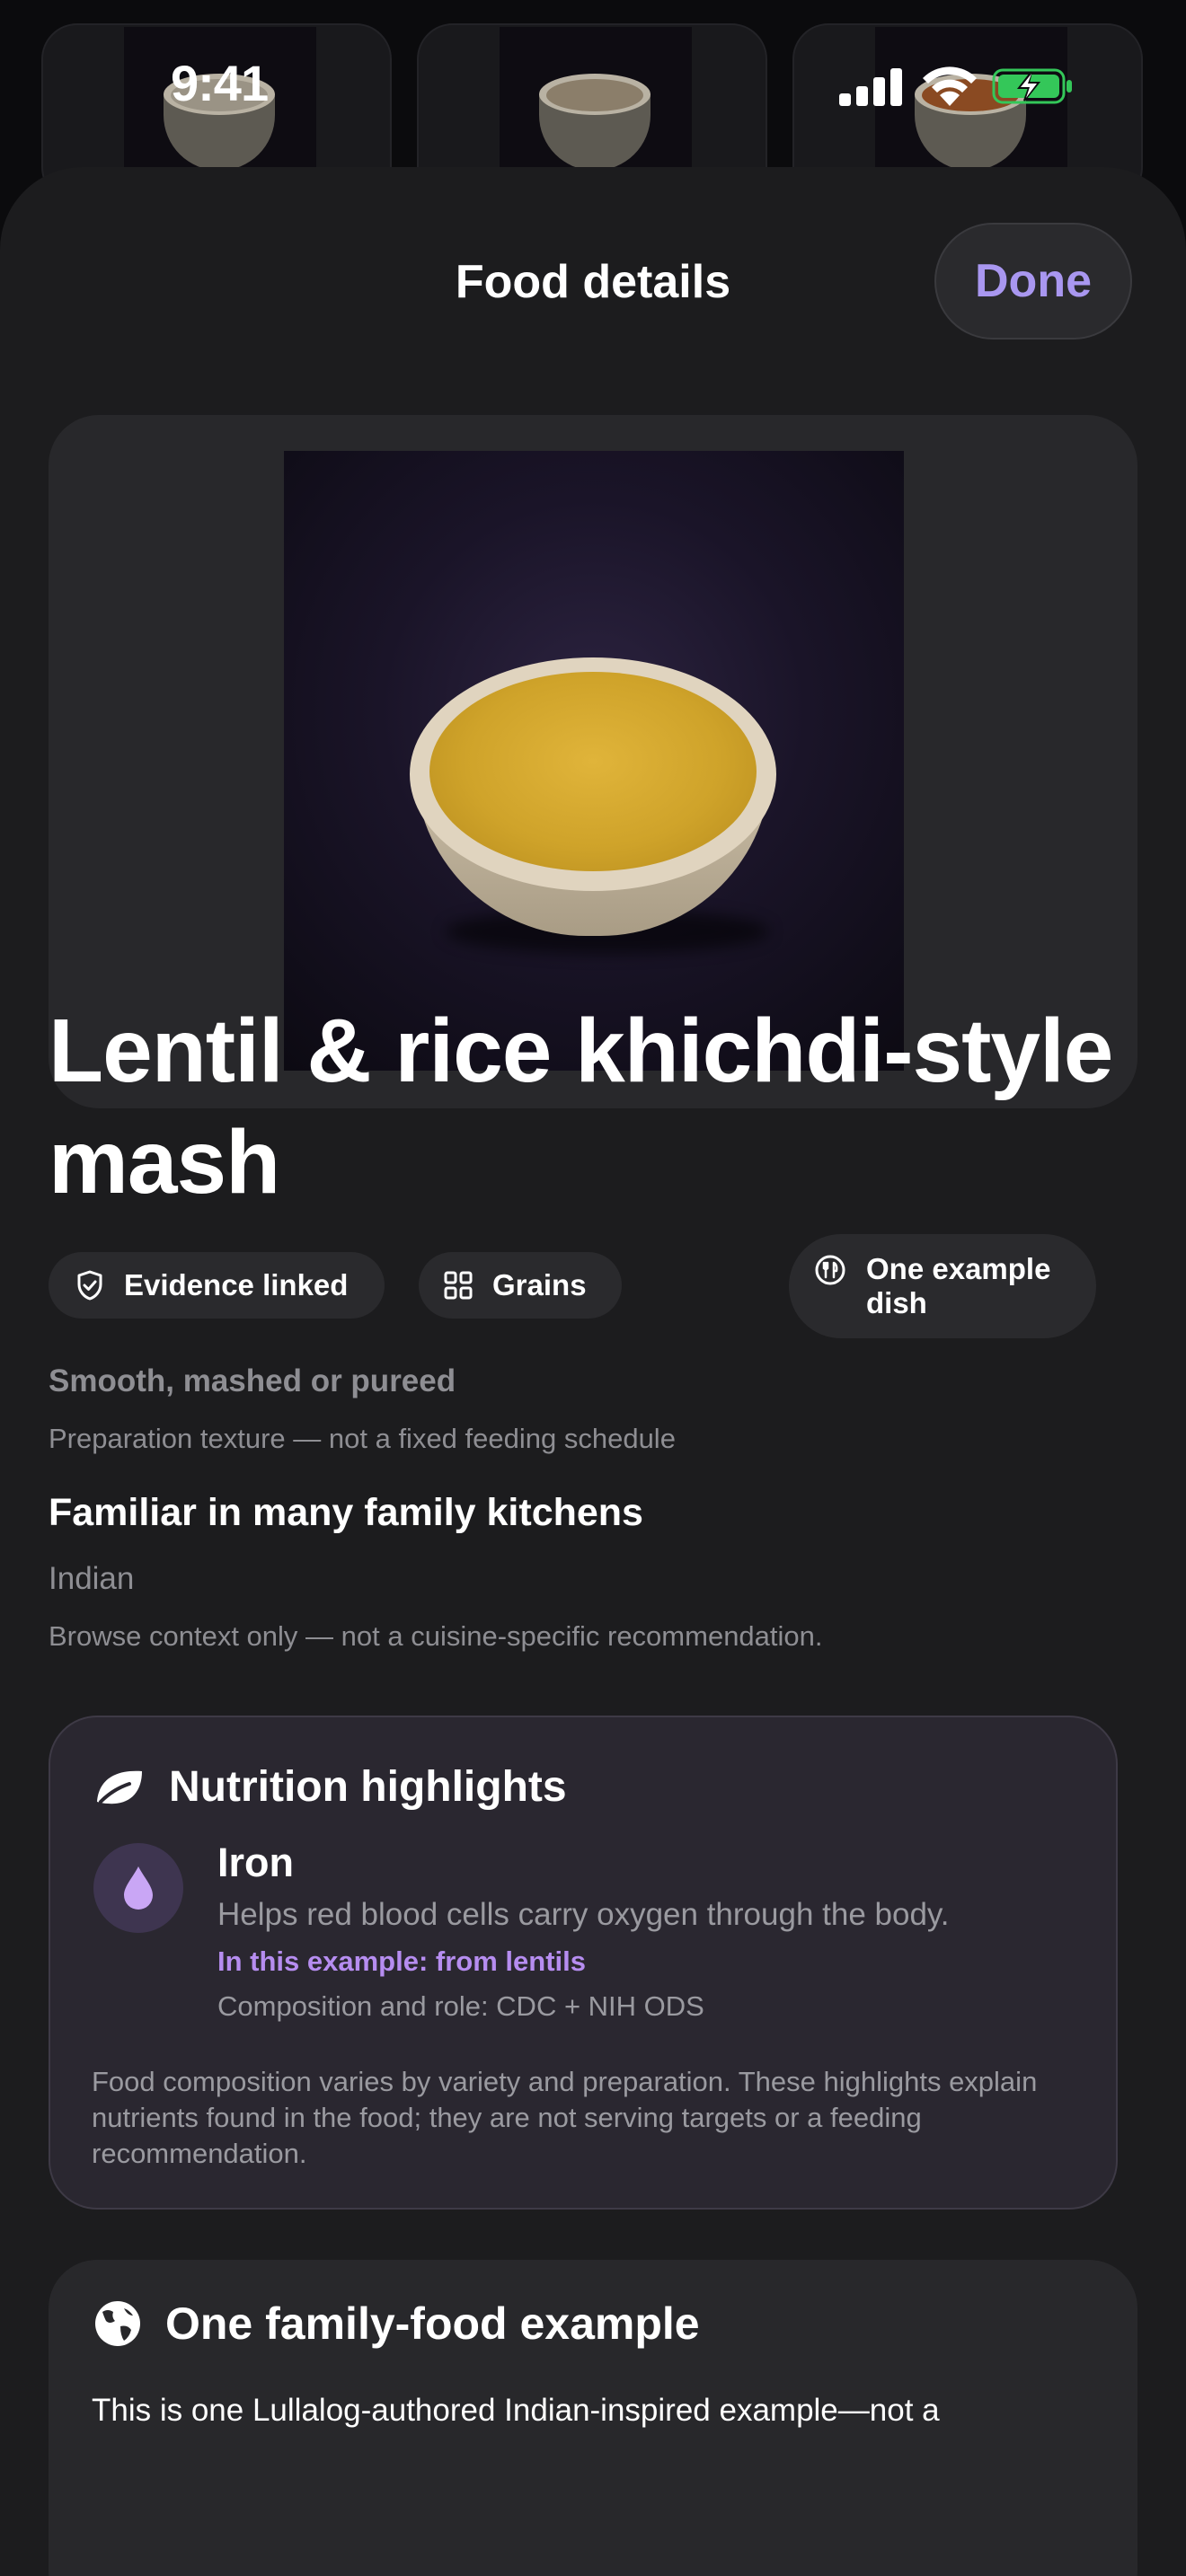 Image resolution: width=1186 pixels, height=2576 pixels. Describe the element at coordinates (458, 1285) in the screenshot. I see `grid-icon` at that location.